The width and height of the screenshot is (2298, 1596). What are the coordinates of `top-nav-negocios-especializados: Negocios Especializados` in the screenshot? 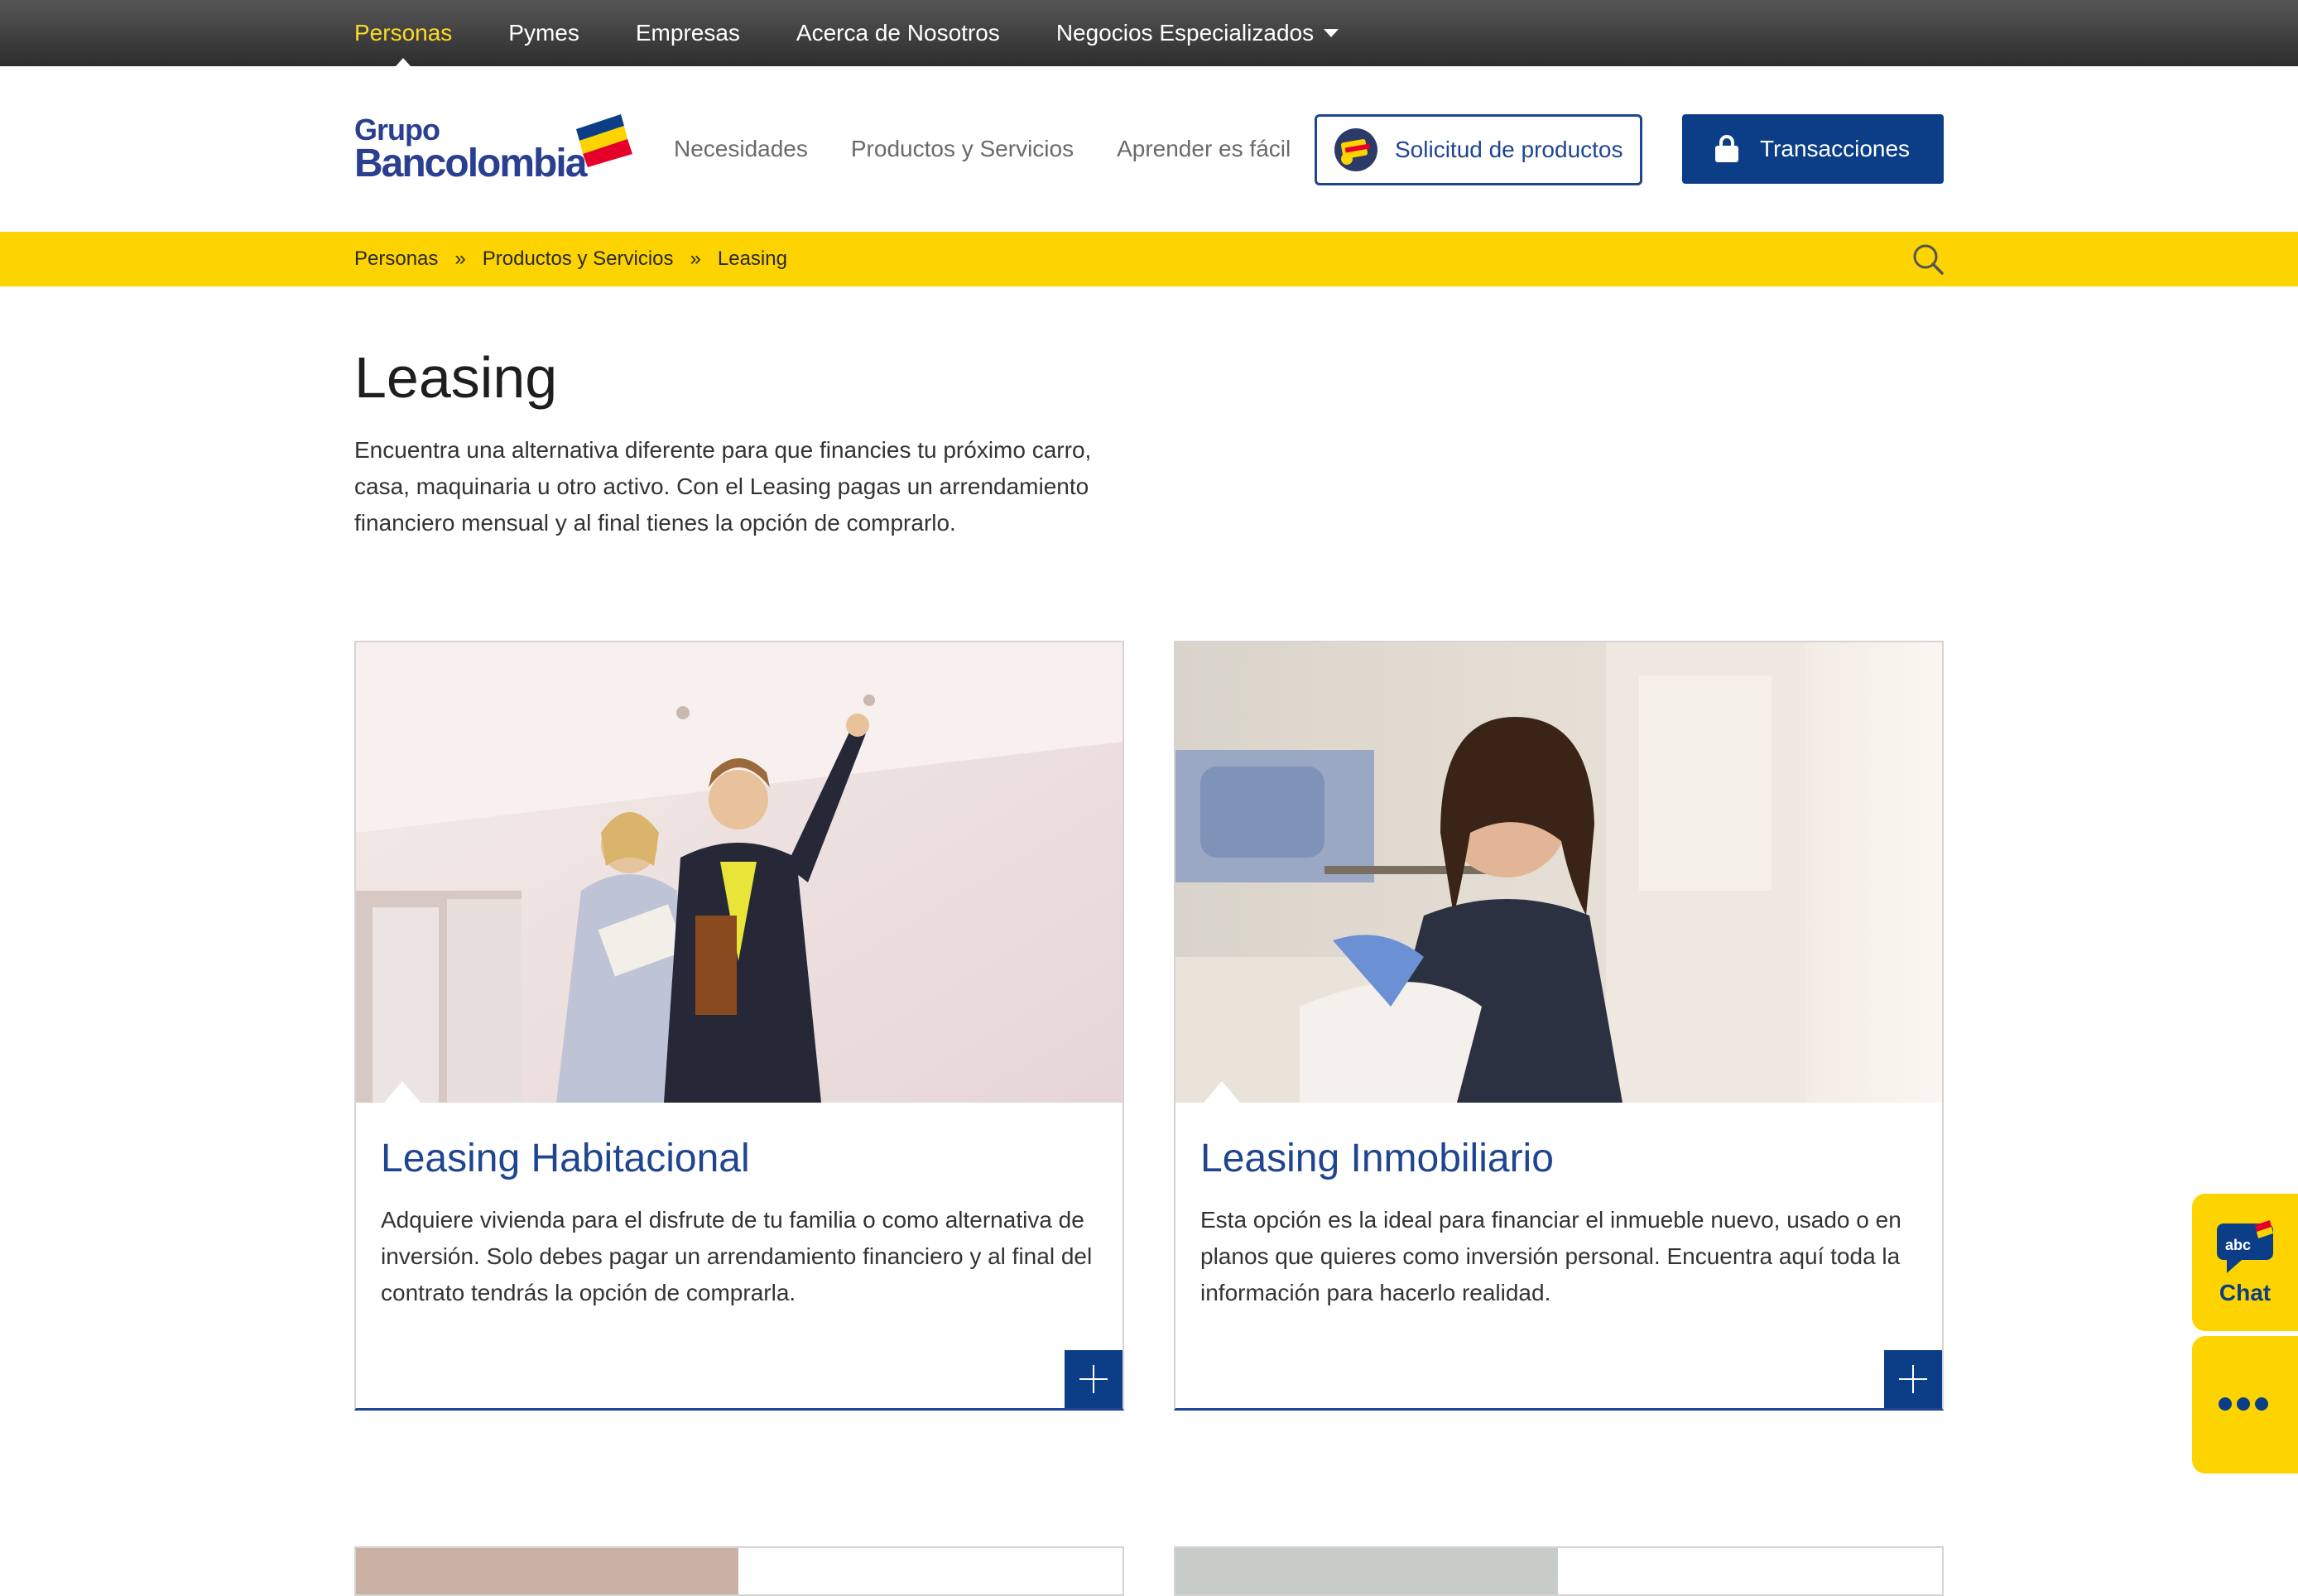 It's located at (1197, 33).